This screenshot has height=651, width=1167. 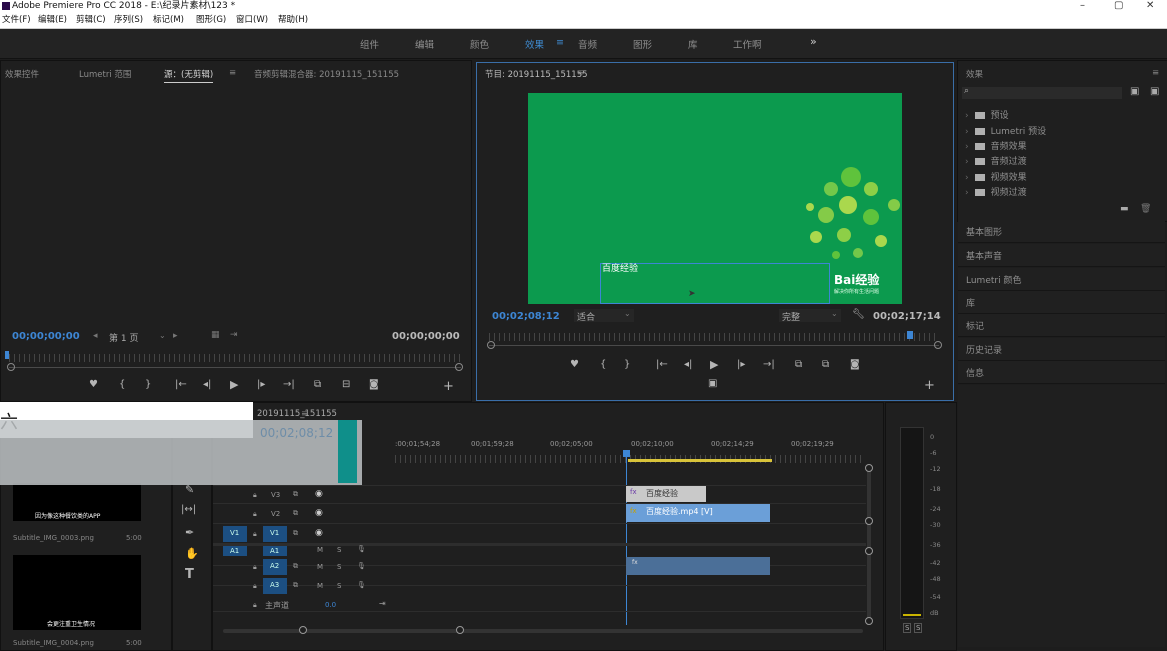 I want to click on program-monitor-frame: 百度经验 Bai经验 解决你所有生活问题, so click(x=715, y=198).